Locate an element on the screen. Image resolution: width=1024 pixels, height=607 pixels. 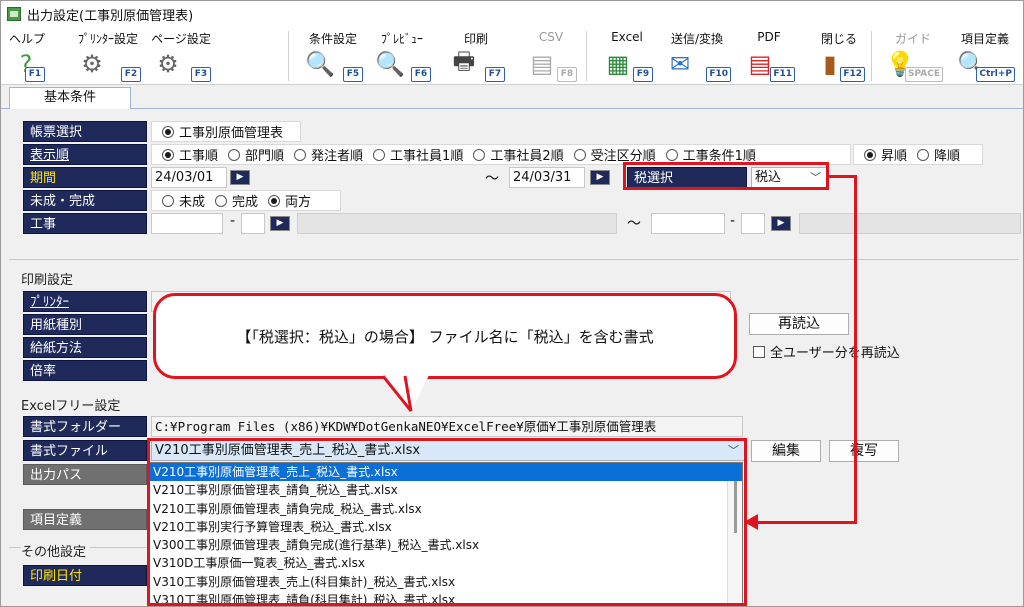
toolbar-button-8: 送信/変換 ✉ F10 is located at coordinates (697, 56).